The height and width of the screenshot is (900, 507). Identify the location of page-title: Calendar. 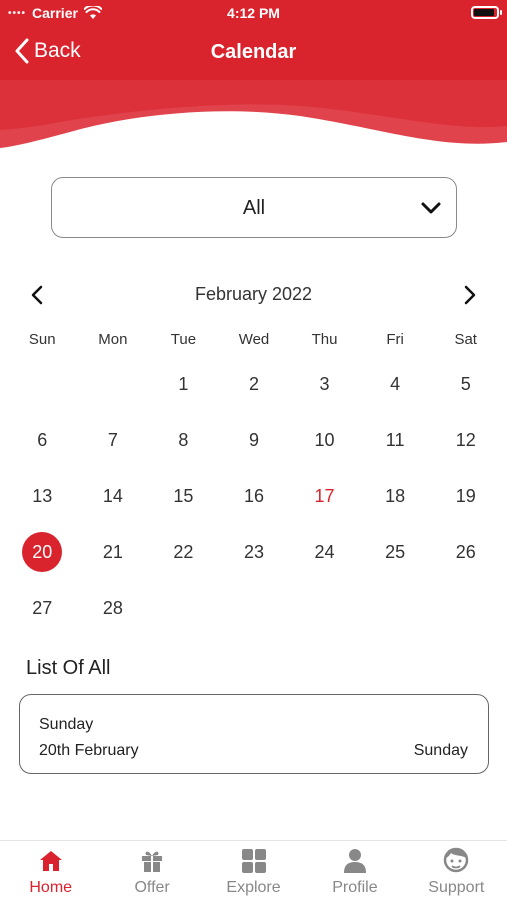
(253, 52).